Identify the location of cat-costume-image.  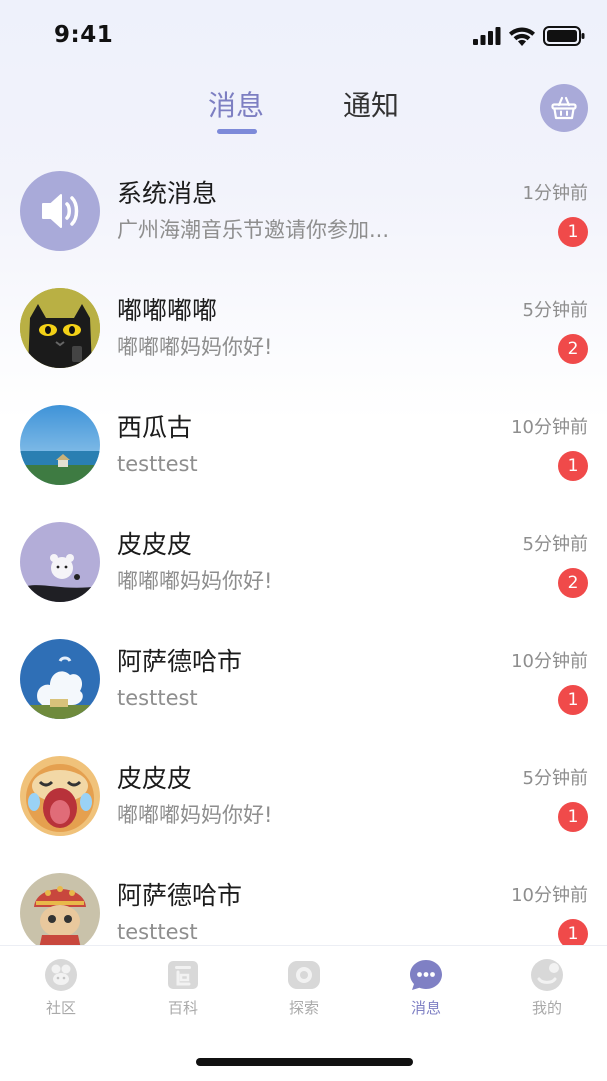
(60, 909).